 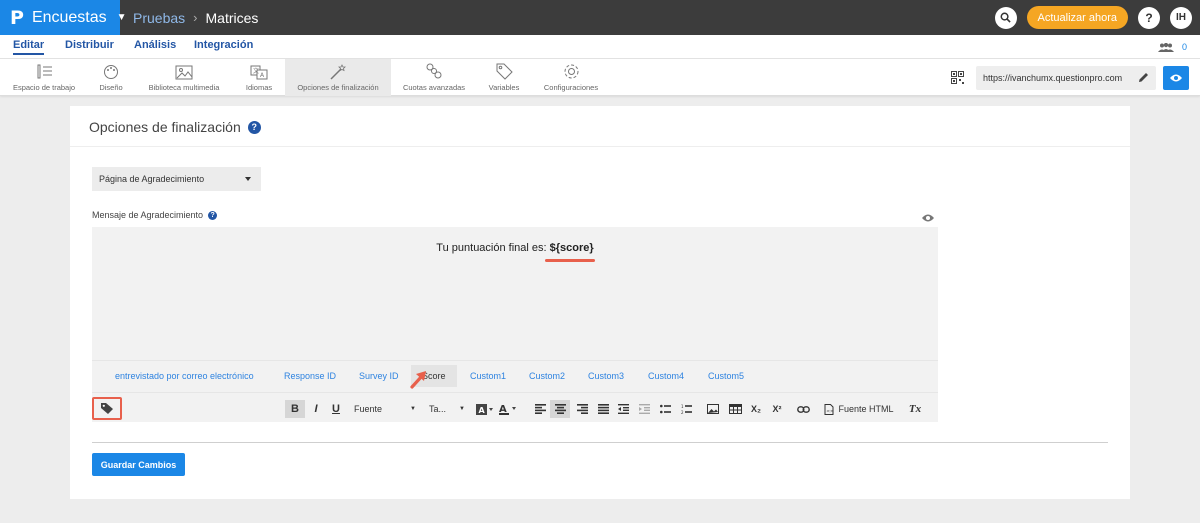 What do you see at coordinates (957, 80) in the screenshot?
I see `qr-code-button` at bounding box center [957, 80].